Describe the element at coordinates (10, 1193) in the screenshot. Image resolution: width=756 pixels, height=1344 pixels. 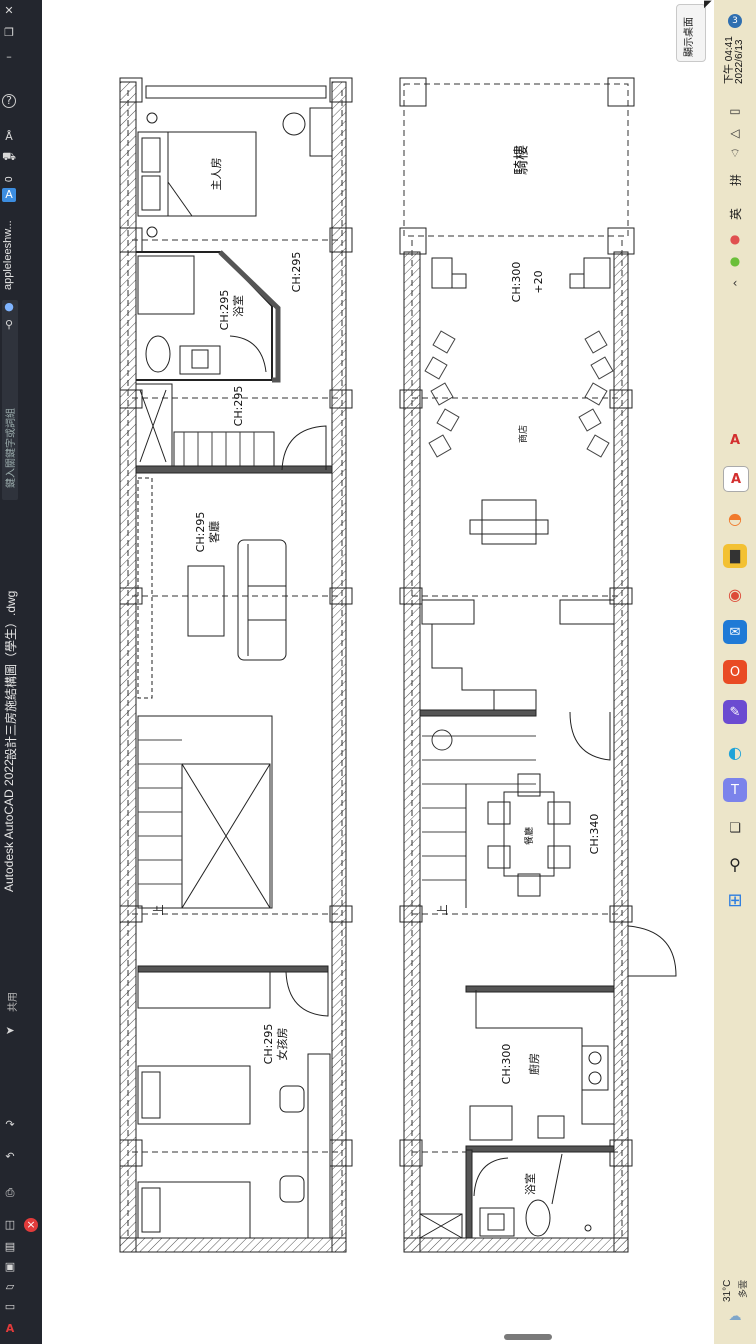
I see `print-icon: ⎙` at that location.